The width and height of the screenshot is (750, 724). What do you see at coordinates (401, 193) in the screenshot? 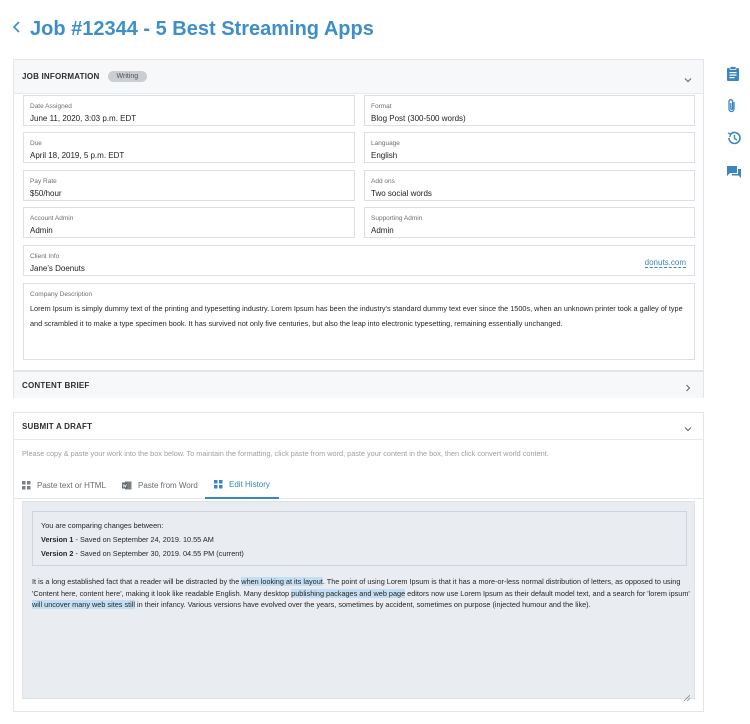
I see `field-value: Two social words` at bounding box center [401, 193].